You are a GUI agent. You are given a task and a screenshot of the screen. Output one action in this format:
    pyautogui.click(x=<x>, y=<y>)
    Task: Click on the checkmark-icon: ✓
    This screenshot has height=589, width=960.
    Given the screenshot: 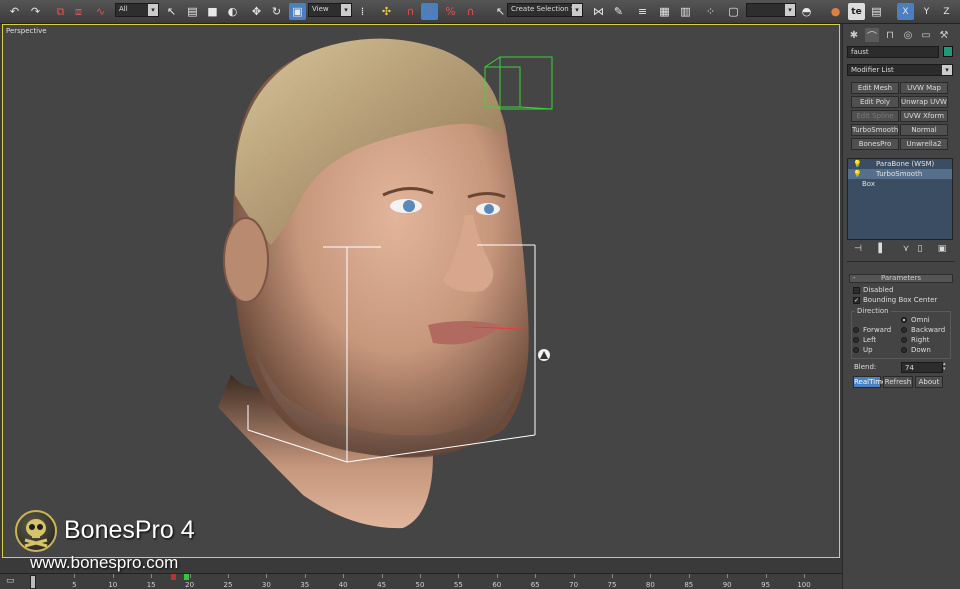 What is the action you would take?
    pyautogui.click(x=856, y=300)
    